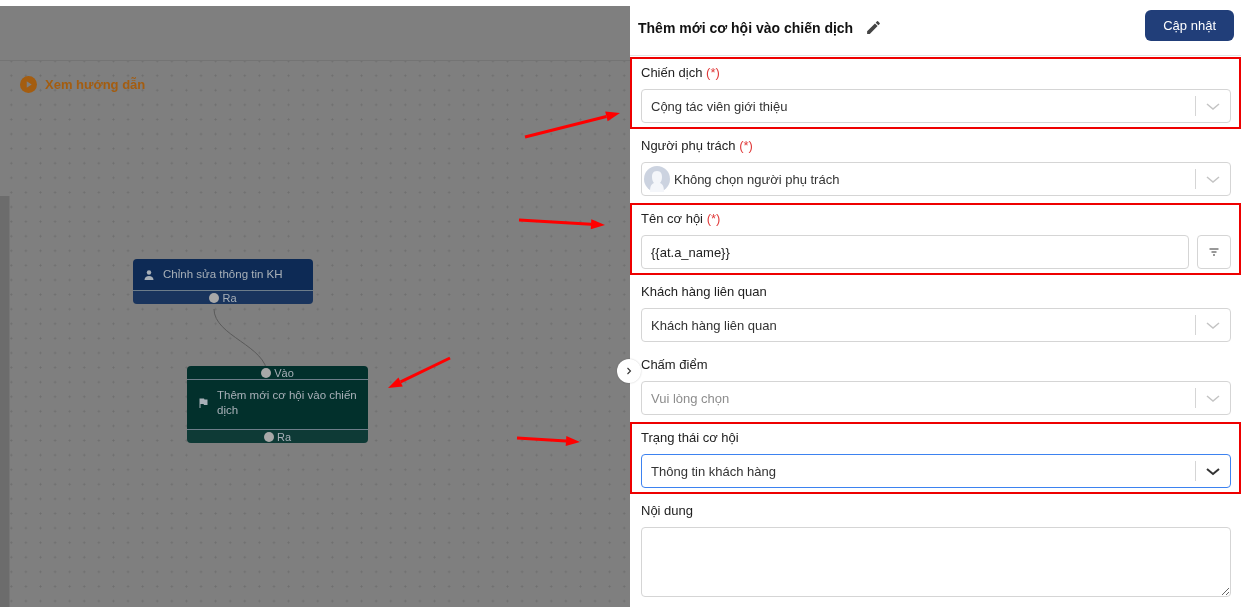 Image resolution: width=1241 pixels, height=607 pixels. I want to click on flow-node: Chỉnh sửa thông tin KH Ra, so click(223, 281).